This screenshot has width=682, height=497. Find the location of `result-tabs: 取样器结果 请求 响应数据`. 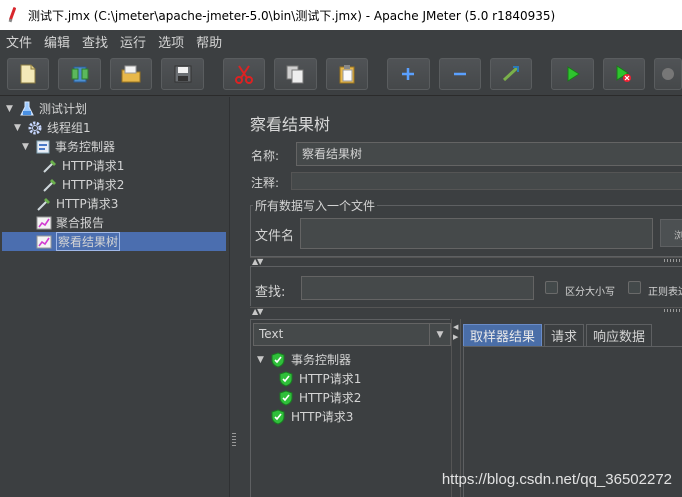

result-tabs: 取样器结果 请求 响应数据 is located at coordinates (558, 335).